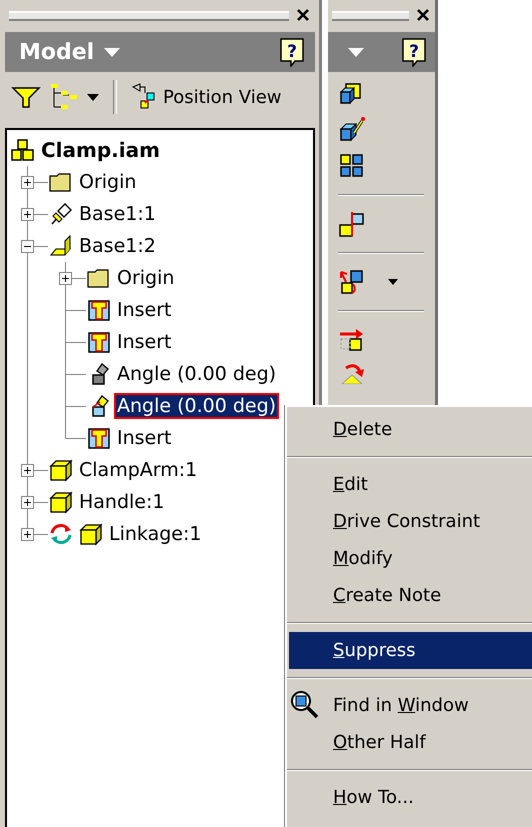 This screenshot has width=532, height=827. What do you see at coordinates (409, 558) in the screenshot?
I see `menu-item: Modify` at bounding box center [409, 558].